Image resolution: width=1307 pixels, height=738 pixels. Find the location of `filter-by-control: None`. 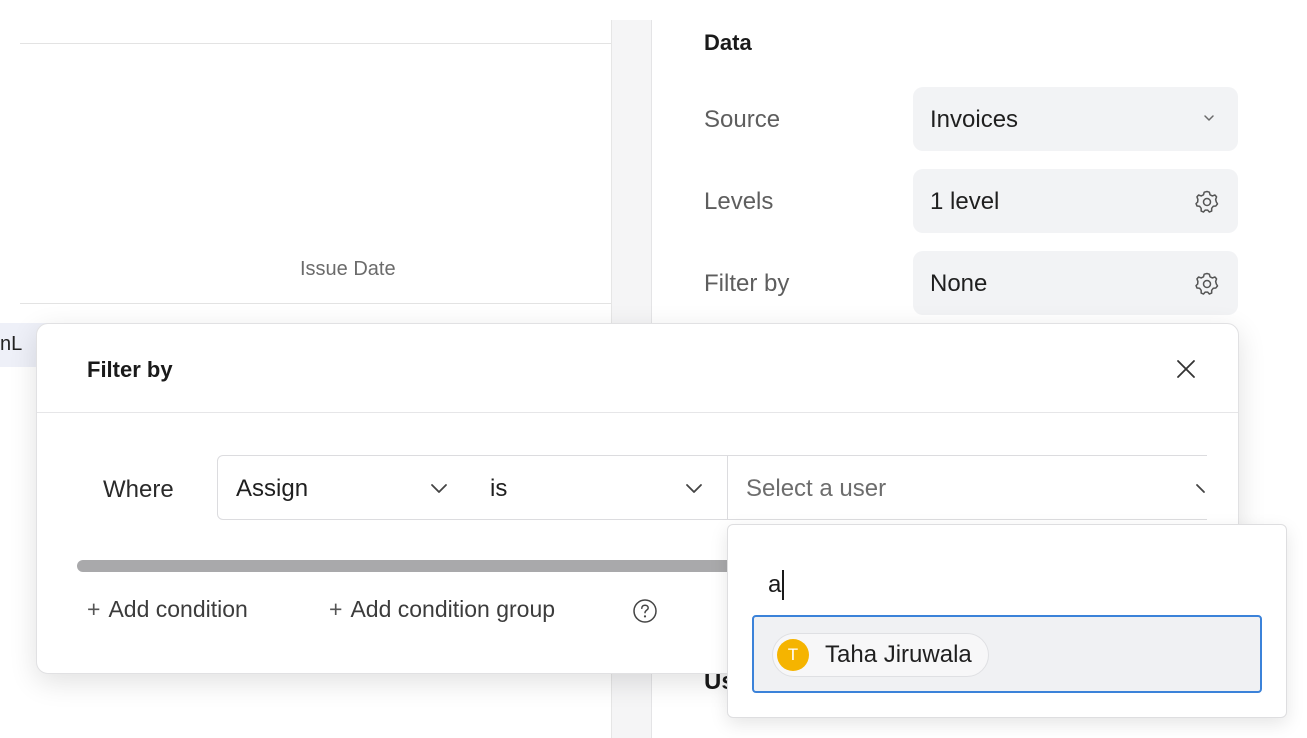

filter-by-control: None is located at coordinates (1075, 283).